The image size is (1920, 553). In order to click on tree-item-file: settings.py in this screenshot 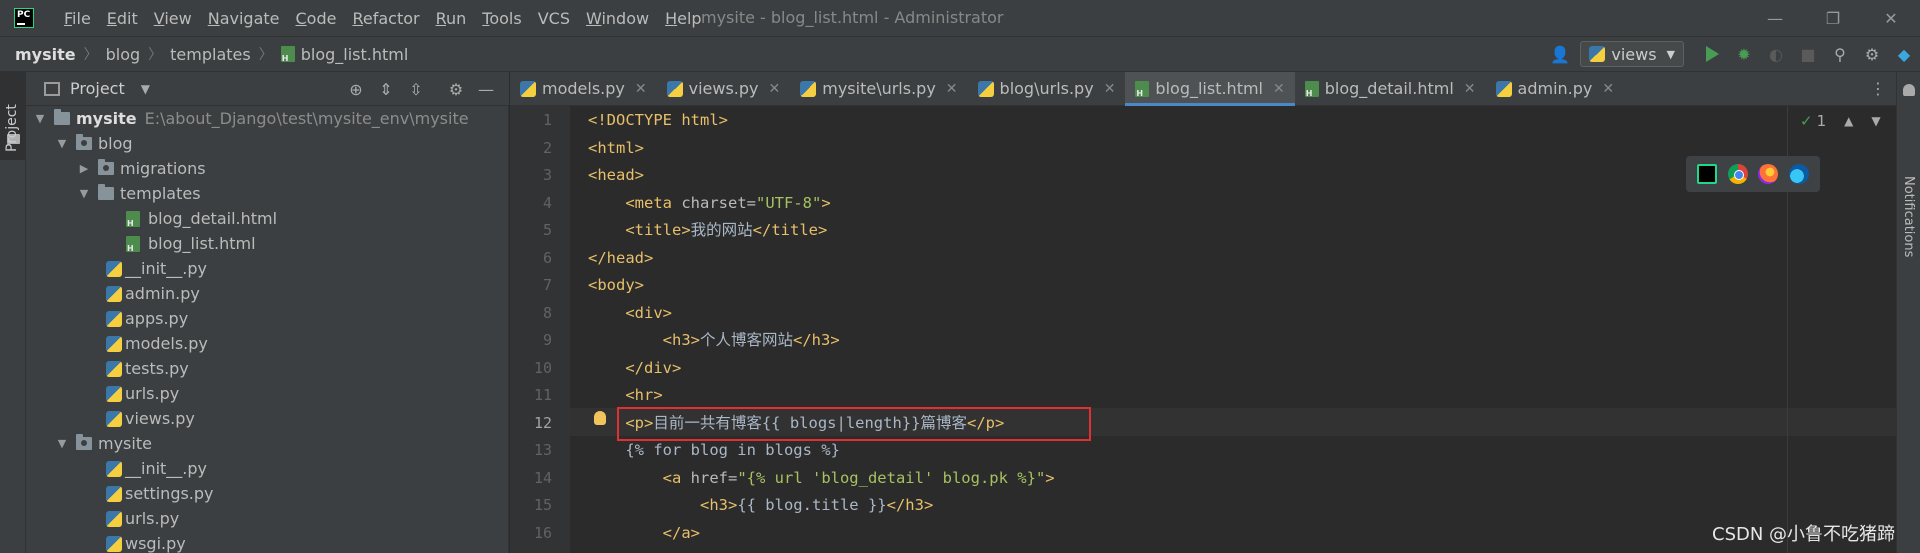, I will do `click(160, 493)`.